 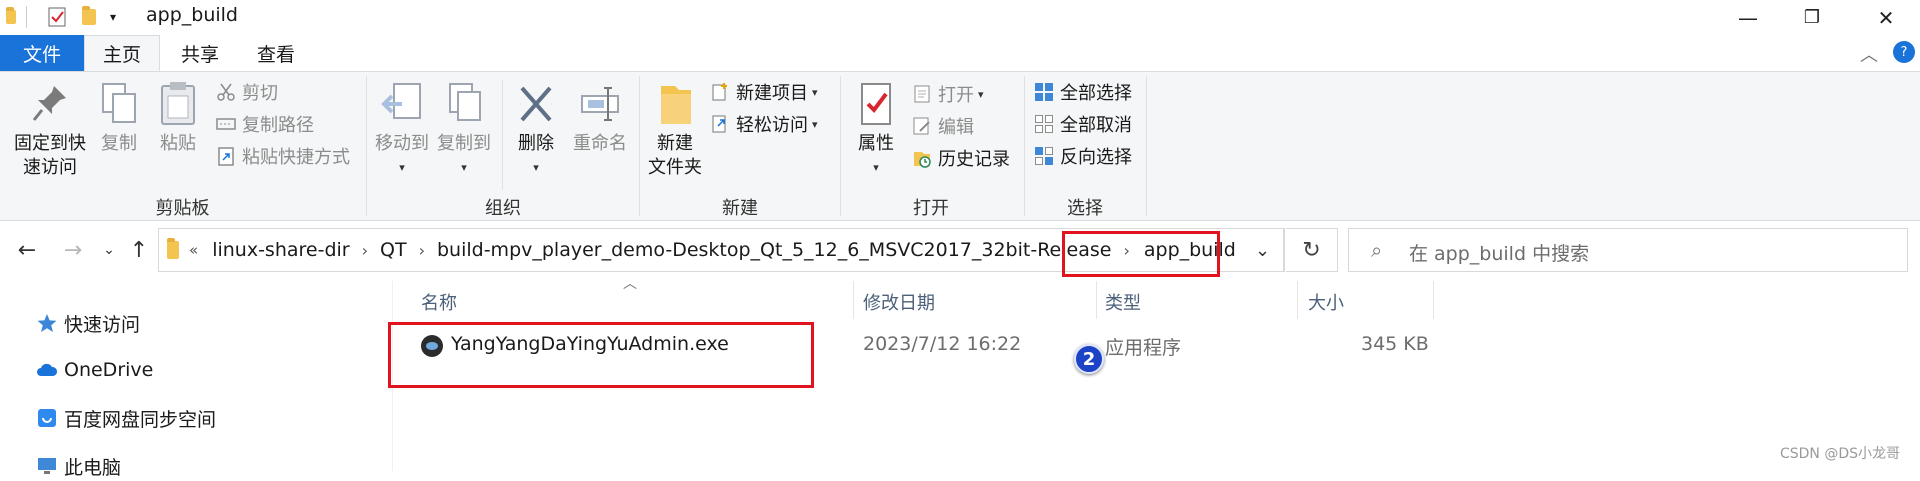 I want to click on nav-item-onedrive: OneDrive, so click(x=94, y=370).